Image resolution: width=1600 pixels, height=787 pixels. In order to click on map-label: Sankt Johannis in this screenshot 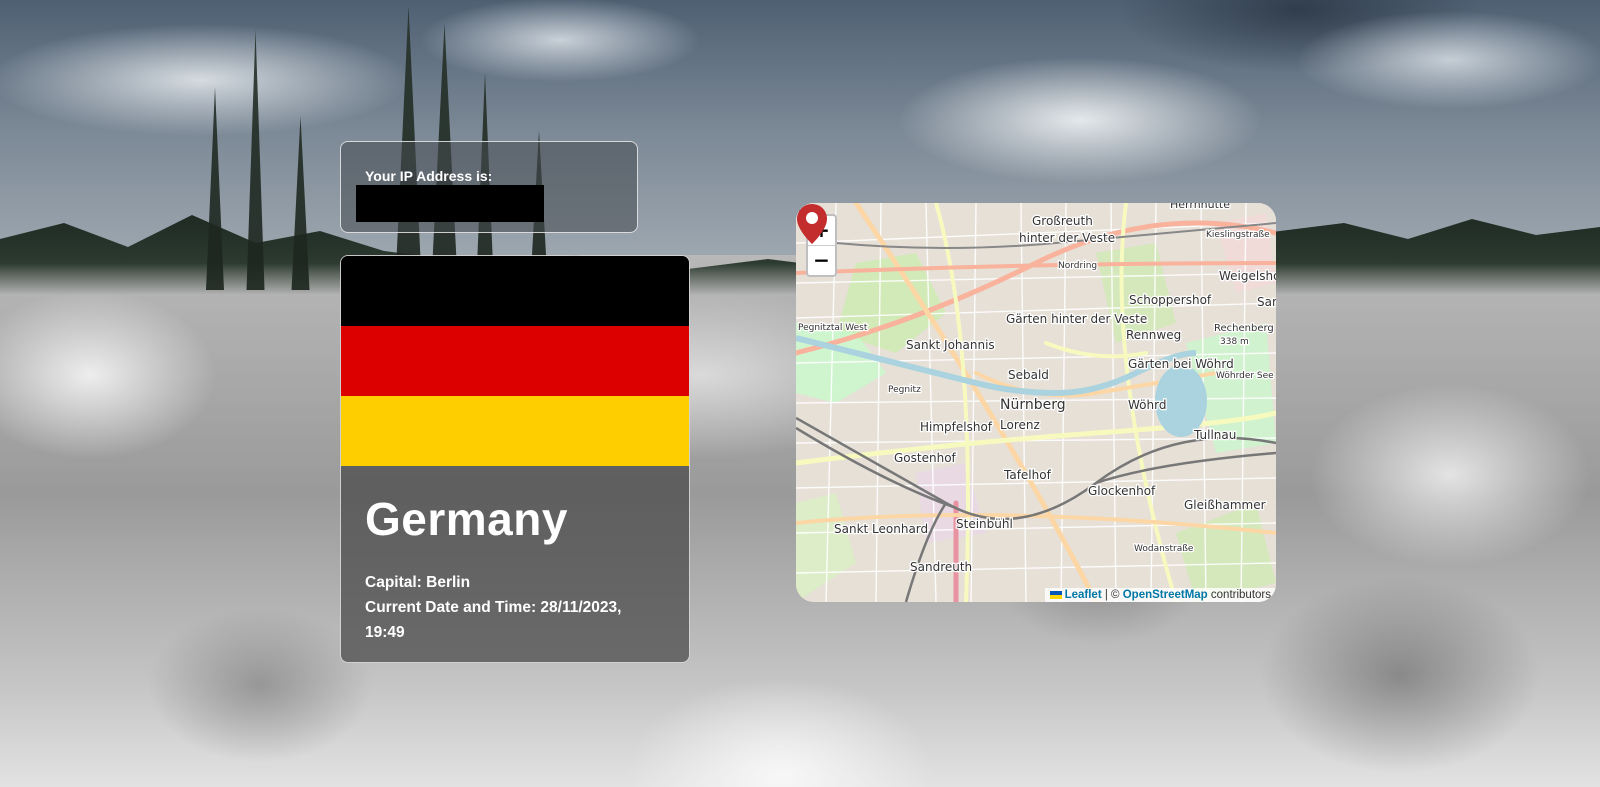, I will do `click(950, 345)`.